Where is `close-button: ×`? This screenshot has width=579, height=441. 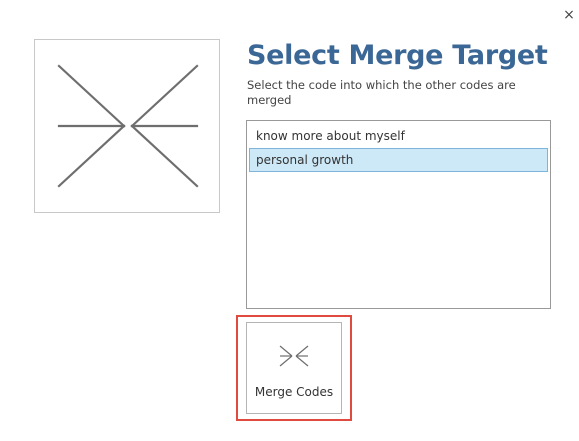 close-button: × is located at coordinates (569, 15).